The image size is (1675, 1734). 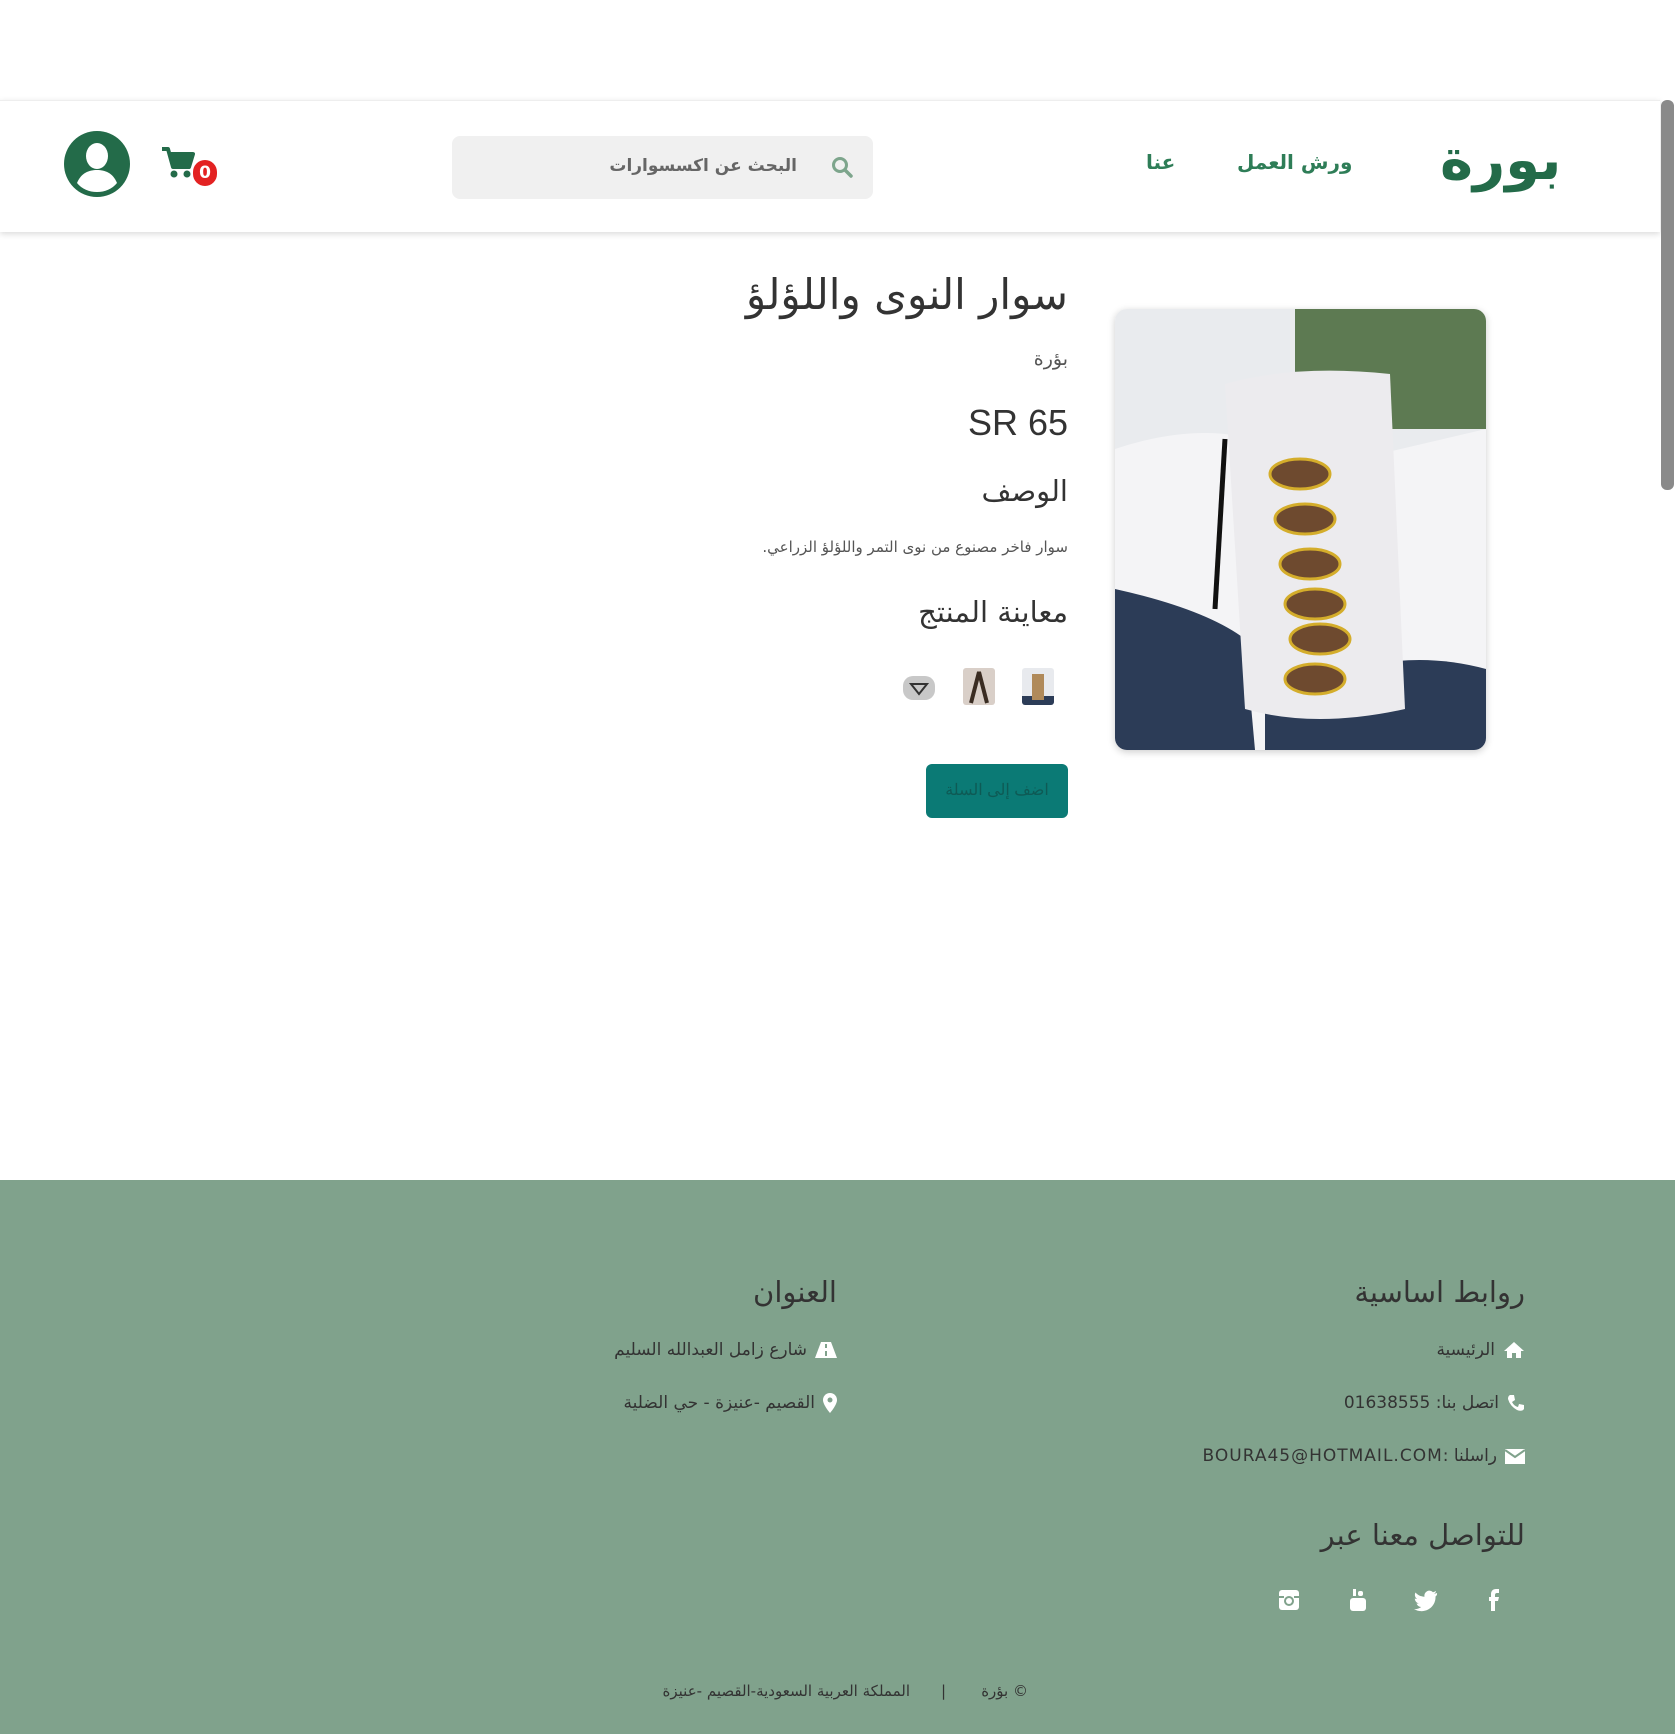 What do you see at coordinates (205, 173) in the screenshot?
I see `cart-count-badge: 0` at bounding box center [205, 173].